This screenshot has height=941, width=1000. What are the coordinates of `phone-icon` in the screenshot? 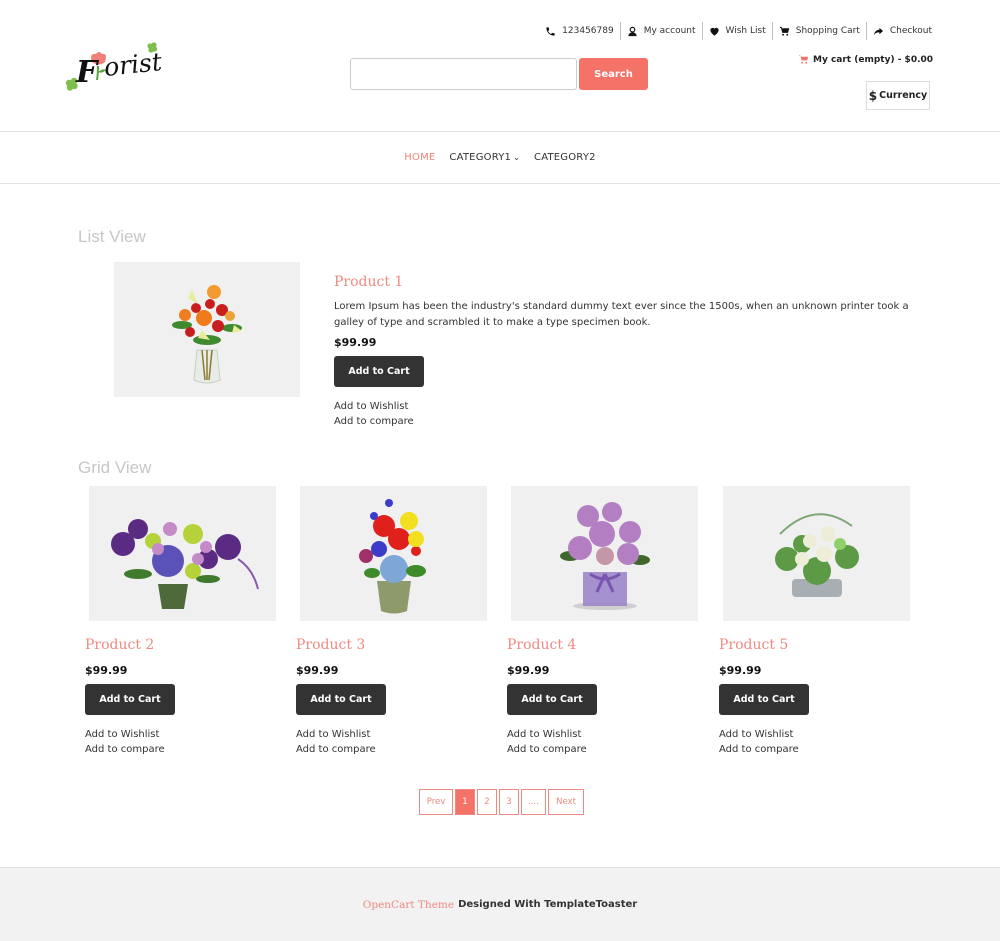 It's located at (550, 31).